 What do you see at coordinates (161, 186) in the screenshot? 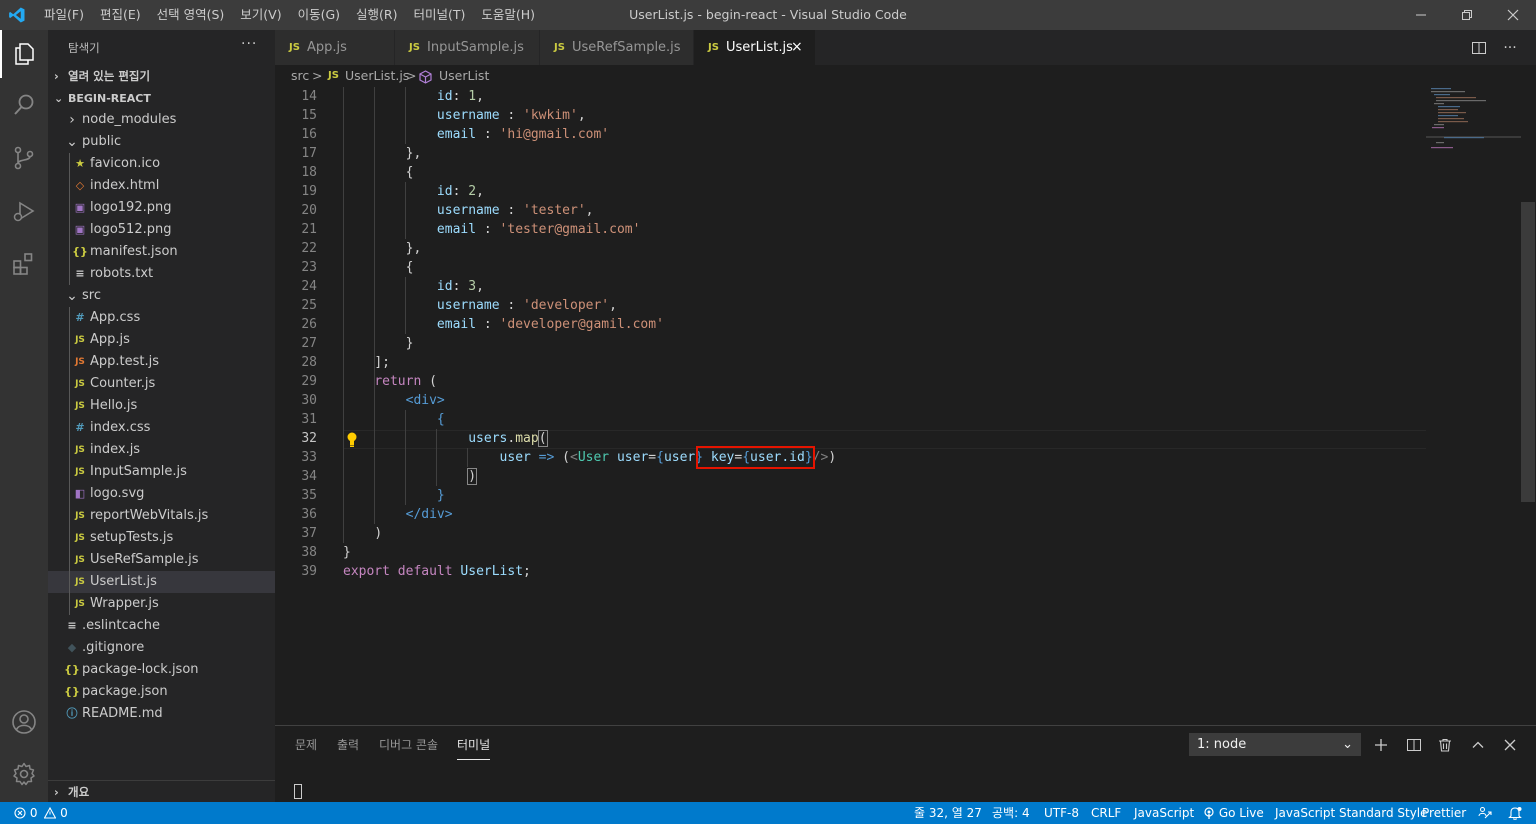
I see `tree-item-index-html: ◇ index.html` at bounding box center [161, 186].